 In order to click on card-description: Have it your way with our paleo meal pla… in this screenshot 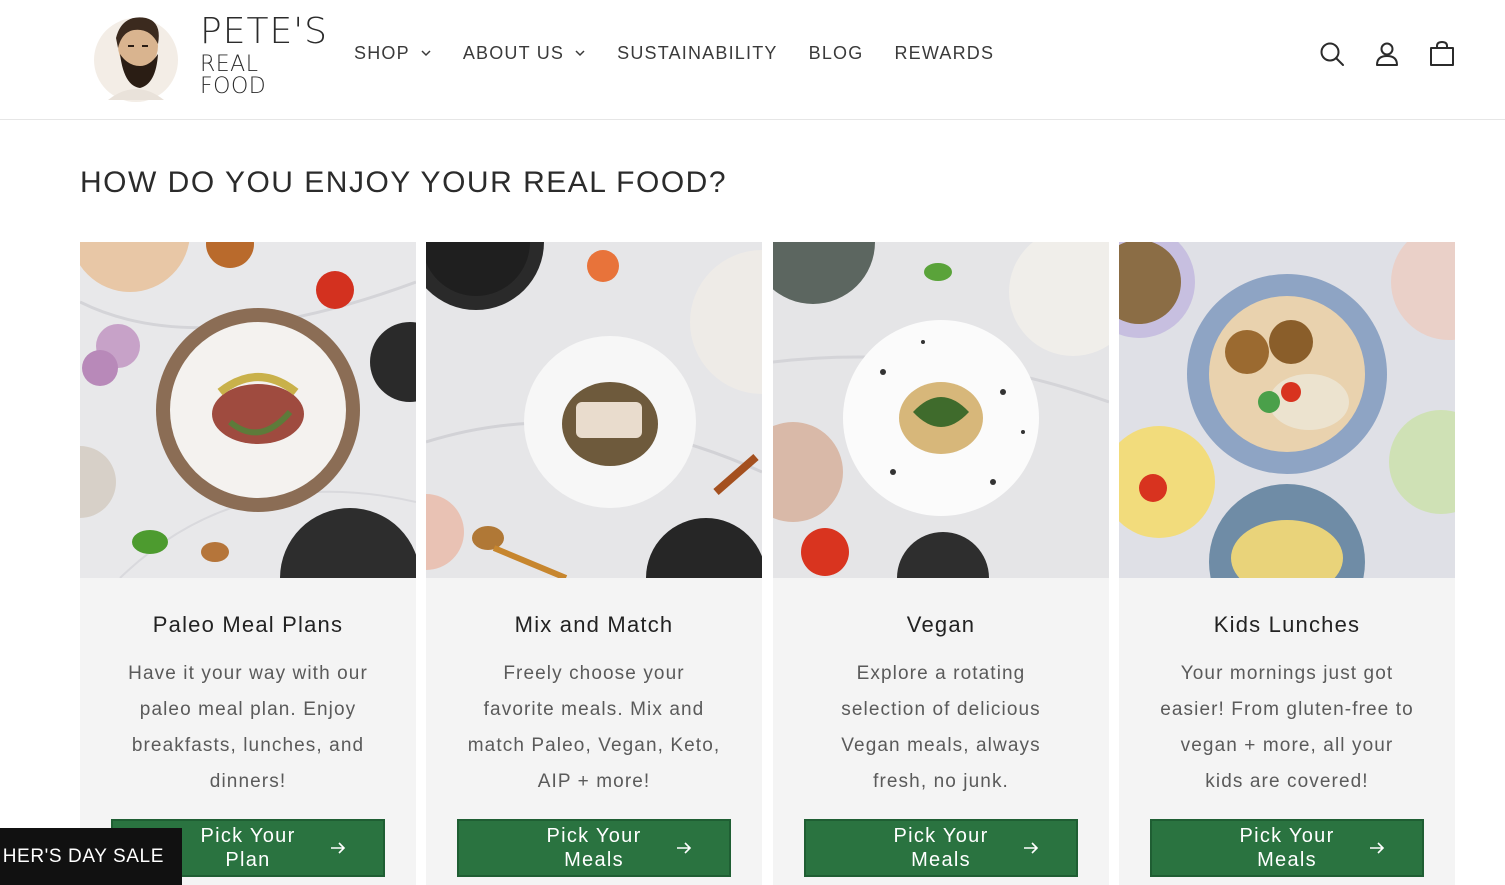, I will do `click(248, 727)`.